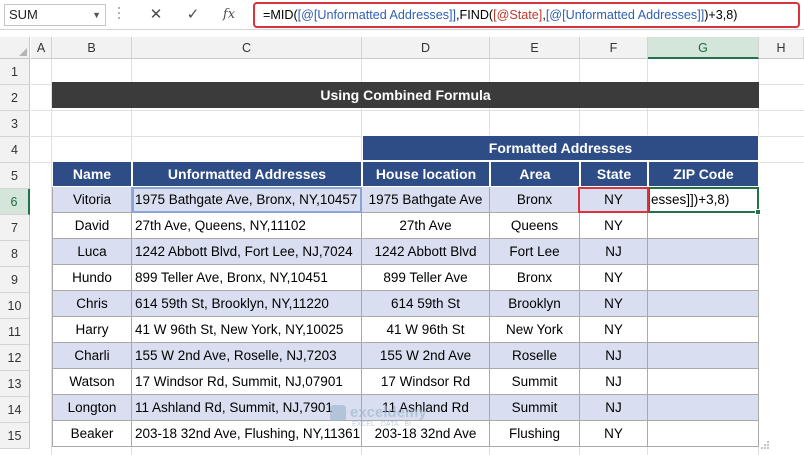 The width and height of the screenshot is (804, 455). What do you see at coordinates (92, 382) in the screenshot?
I see `cell-name: Watson` at bounding box center [92, 382].